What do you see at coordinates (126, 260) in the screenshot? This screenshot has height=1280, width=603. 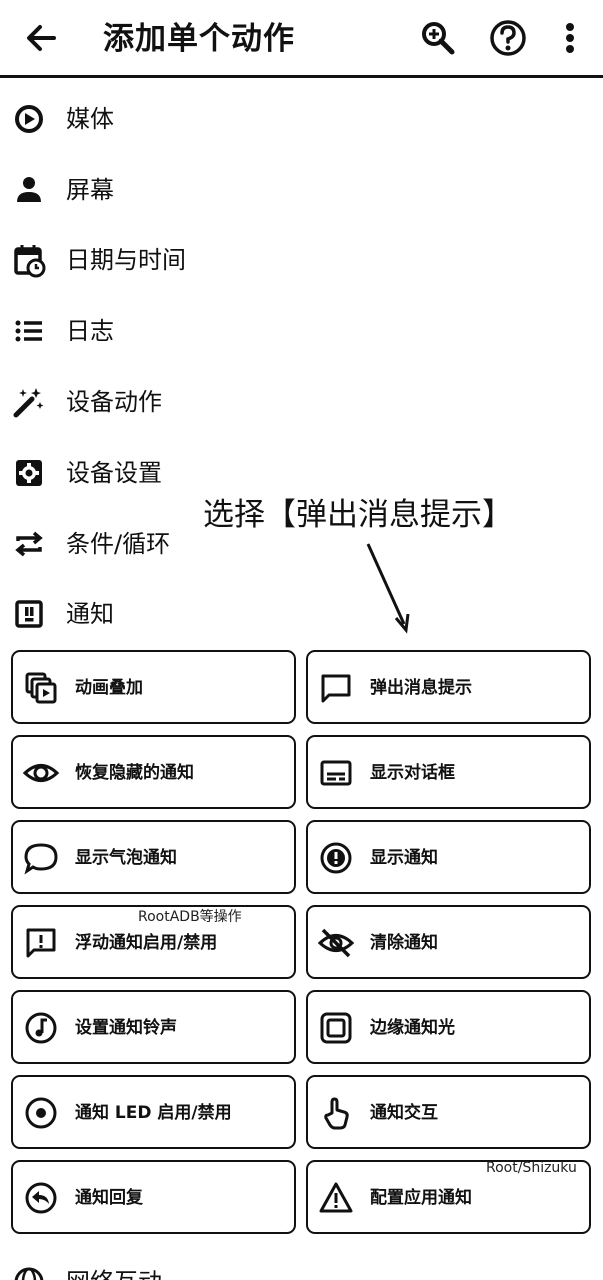 I see `category-label: 日期与时间` at bounding box center [126, 260].